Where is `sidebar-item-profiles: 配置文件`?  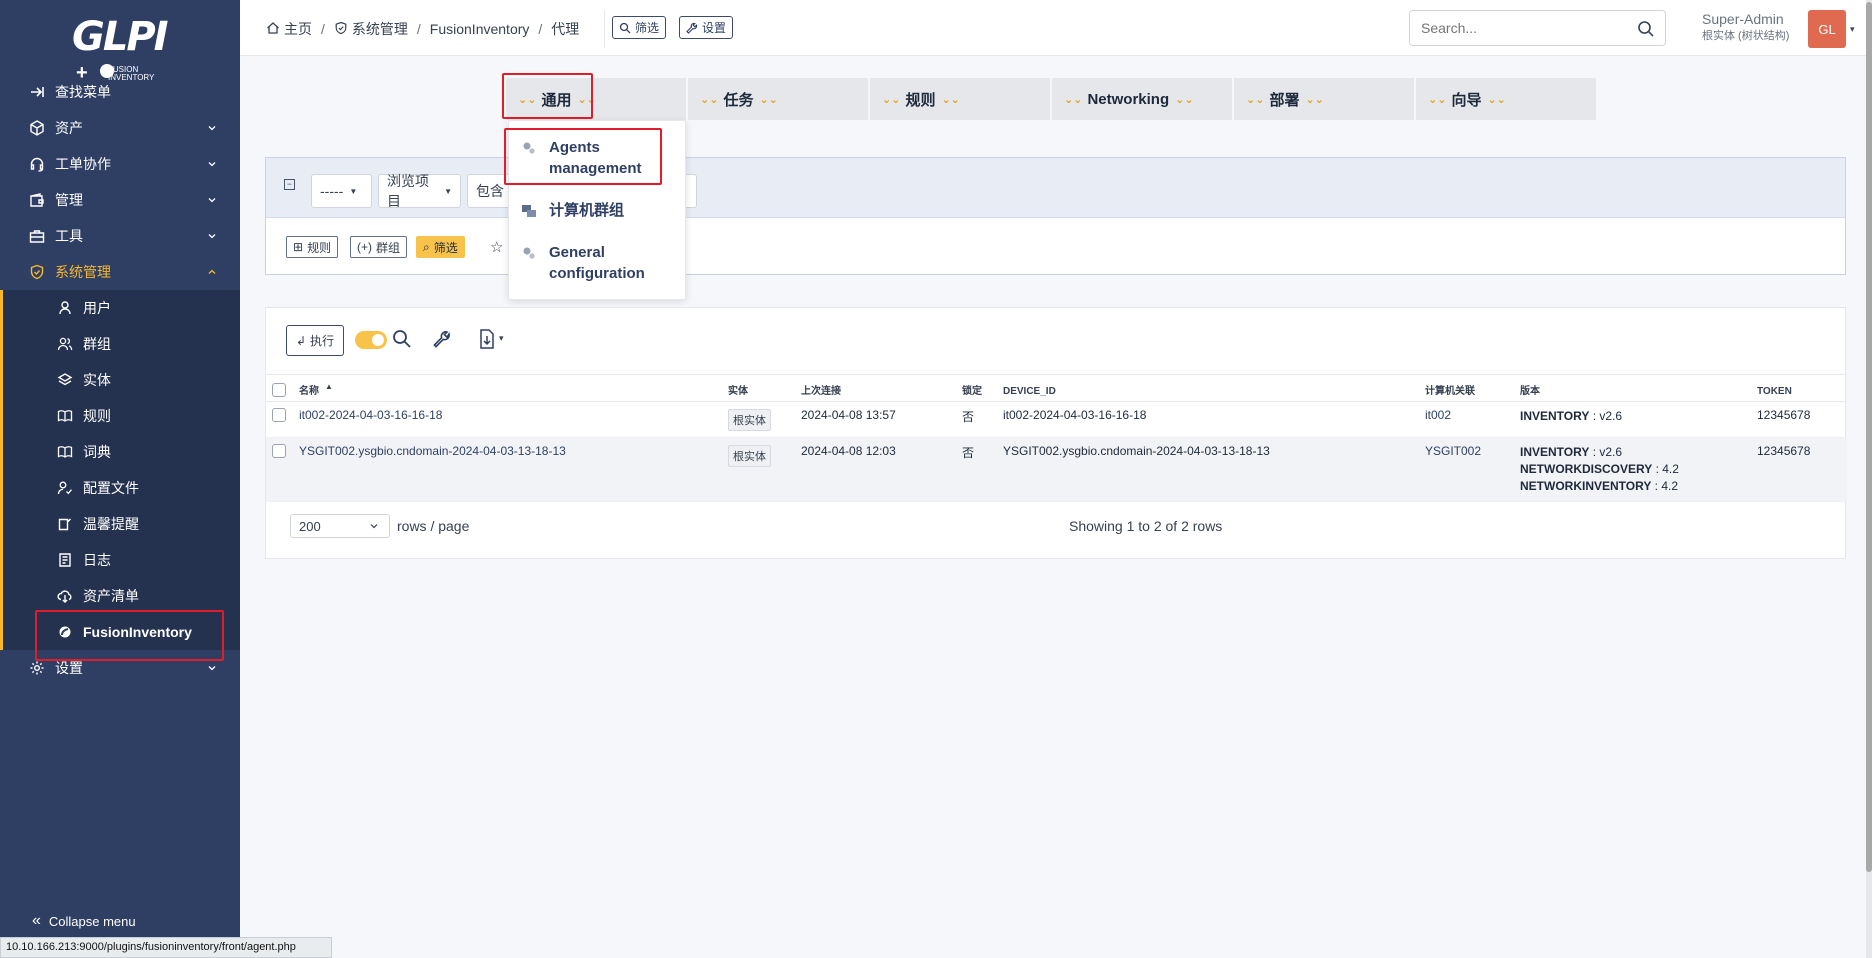 sidebar-item-profiles: 配置文件 is located at coordinates (120, 488).